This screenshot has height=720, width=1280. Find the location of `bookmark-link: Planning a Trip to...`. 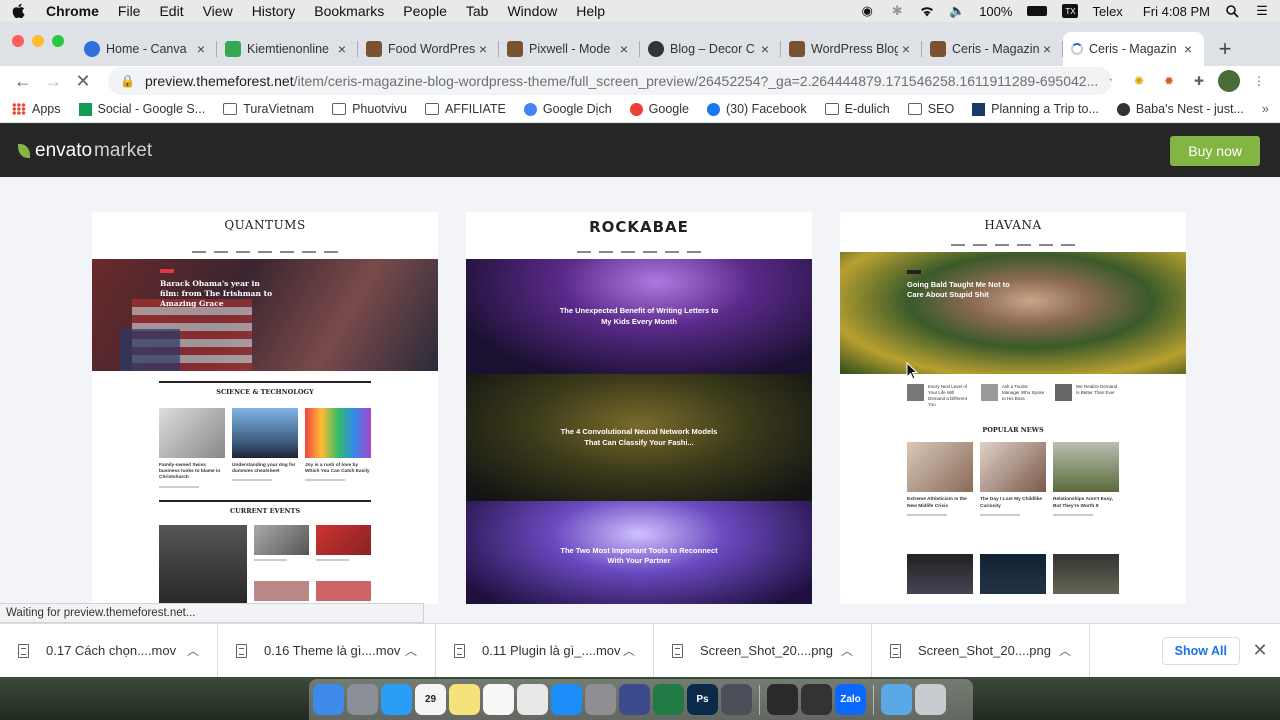

bookmark-link: Planning a Trip to... is located at coordinates (1035, 109).